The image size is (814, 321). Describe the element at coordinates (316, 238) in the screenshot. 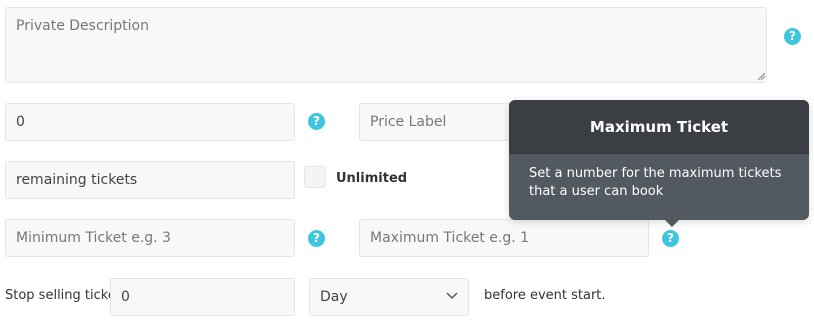

I see `minimum-ticket-help-icon: ?` at that location.